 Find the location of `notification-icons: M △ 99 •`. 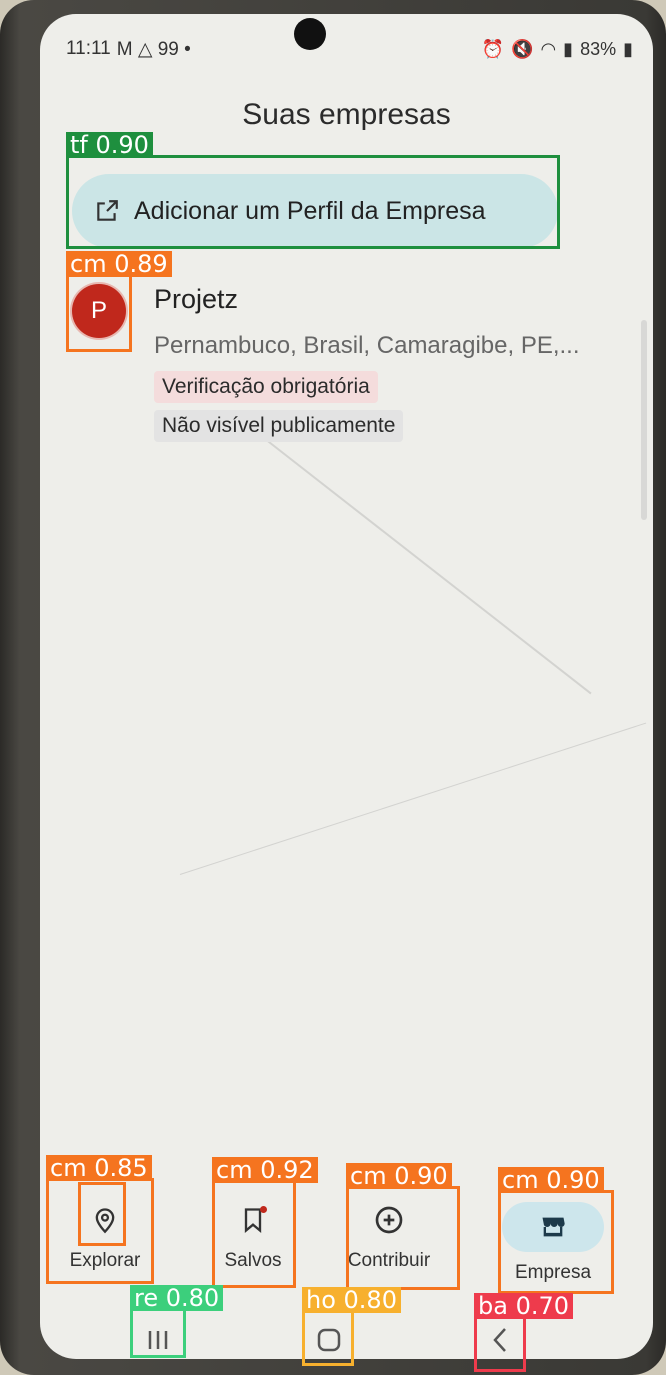

notification-icons: M △ 99 • is located at coordinates (153, 49).